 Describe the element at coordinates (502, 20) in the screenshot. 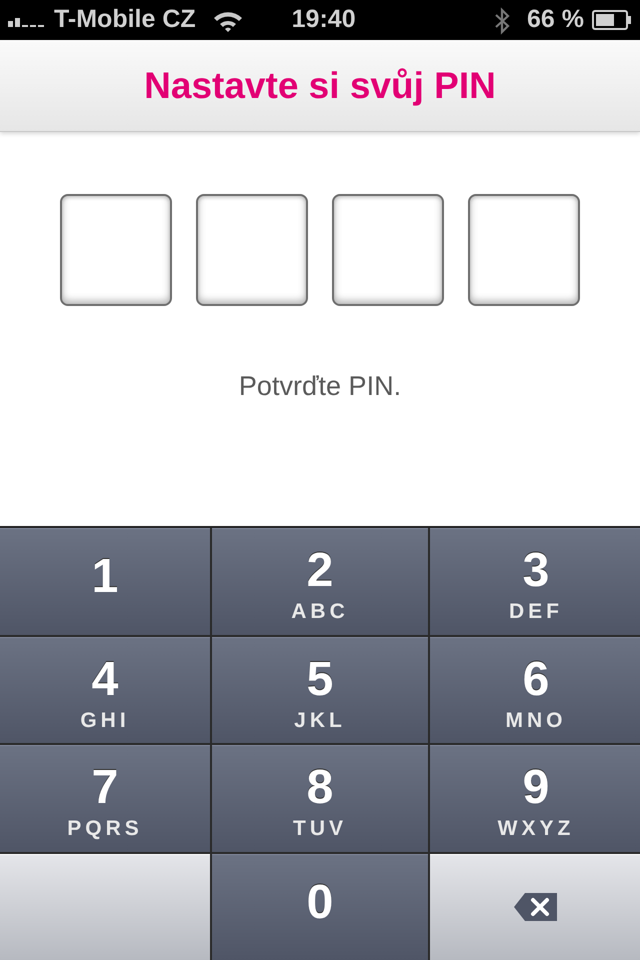

I see `bluetooth-icon` at that location.